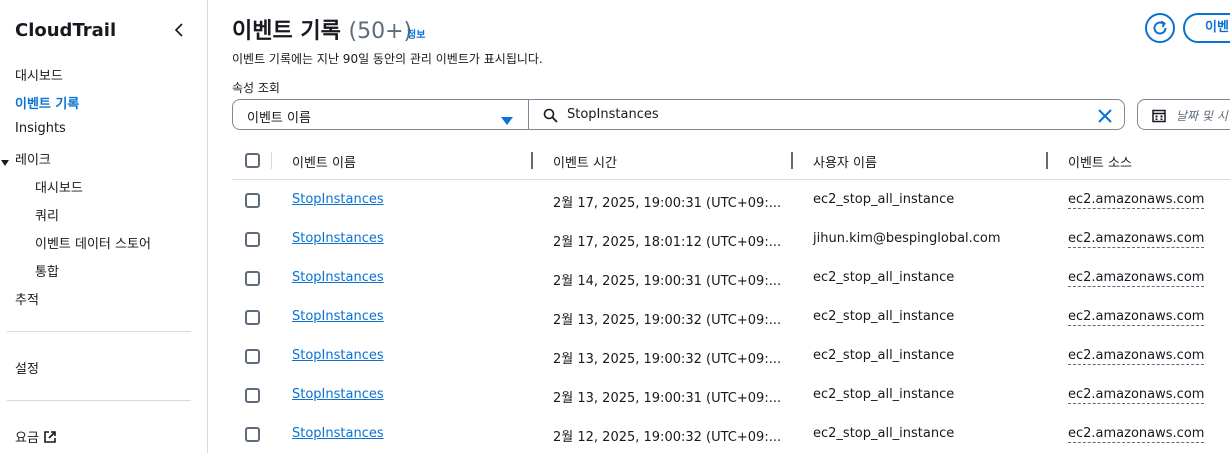  What do you see at coordinates (907, 238) in the screenshot?
I see `user-name: jihun.kim@bespinglobal.com` at bounding box center [907, 238].